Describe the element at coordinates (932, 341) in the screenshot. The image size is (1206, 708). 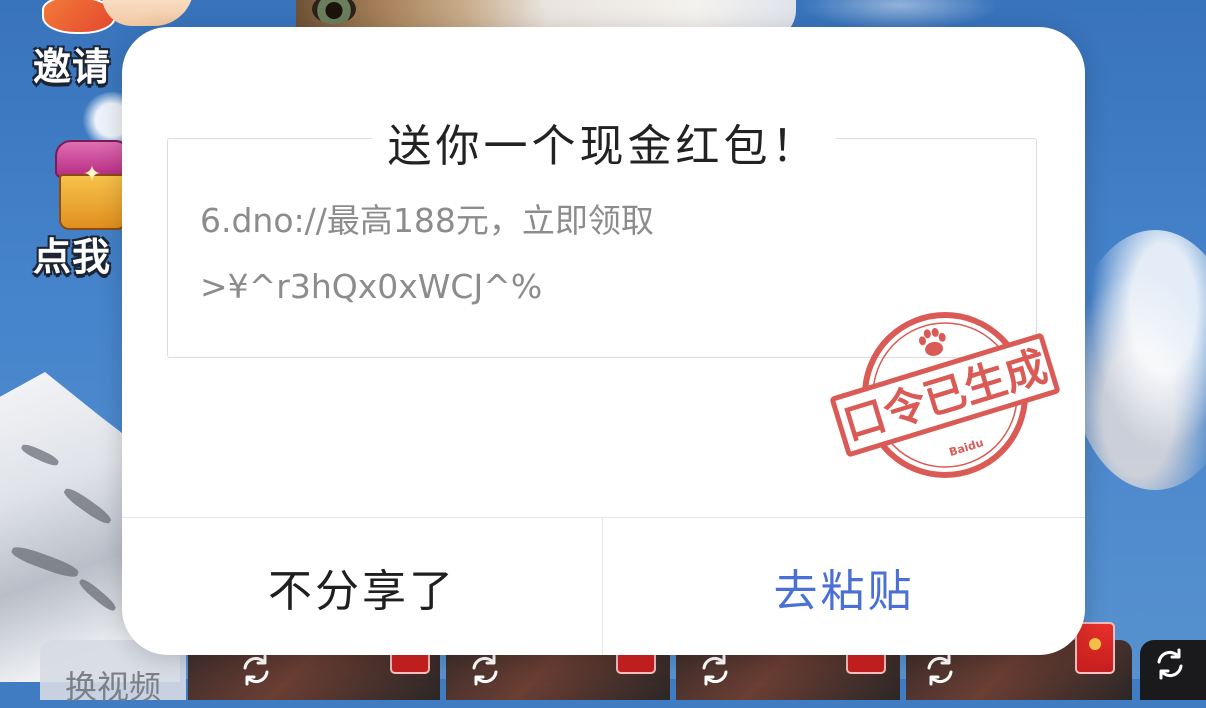
I see `paw-icon` at that location.